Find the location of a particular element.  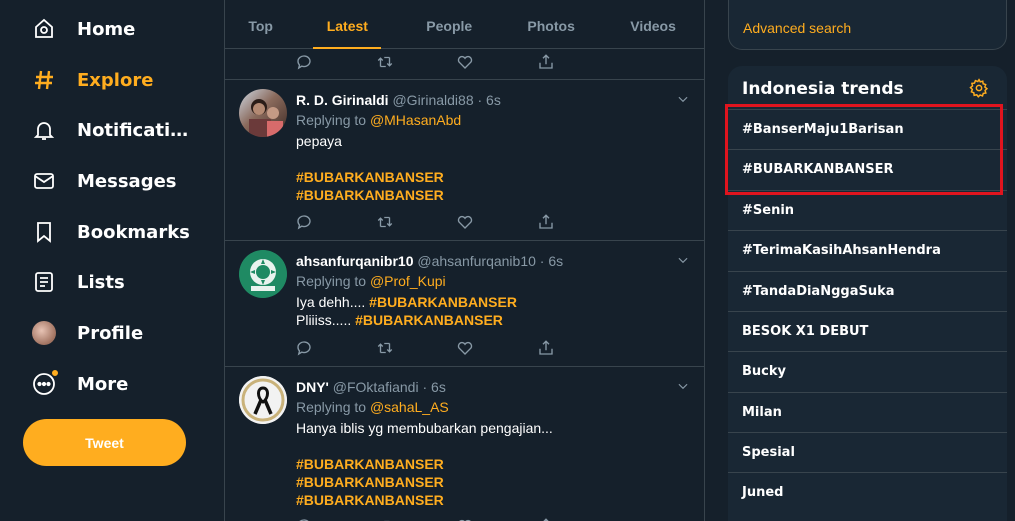

tab-videos: Videos is located at coordinates (653, 24).